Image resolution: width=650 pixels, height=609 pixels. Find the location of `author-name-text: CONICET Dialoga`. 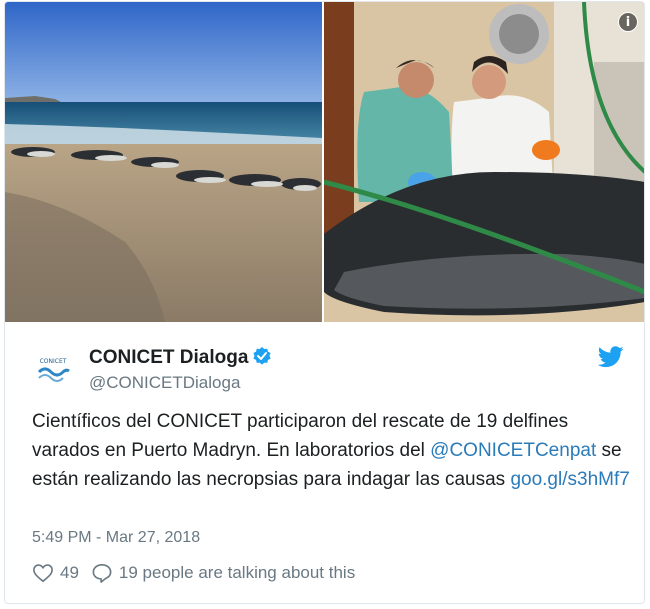

author-name-text: CONICET Dialoga is located at coordinates (168, 357).